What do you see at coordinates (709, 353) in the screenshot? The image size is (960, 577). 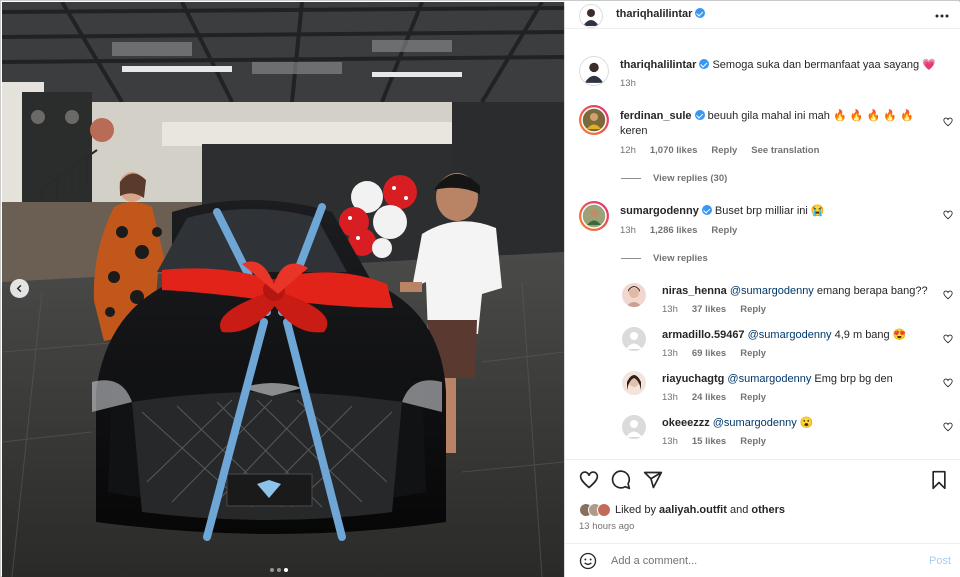 I see `reply-likes: 69 likes` at bounding box center [709, 353].